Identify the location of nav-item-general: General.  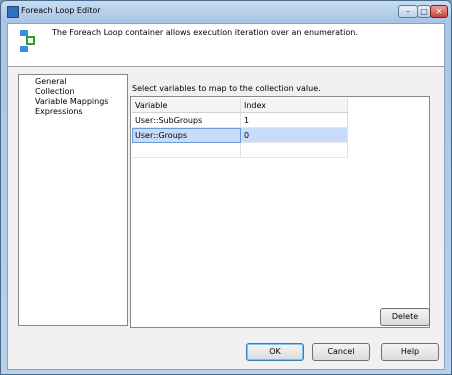
(73, 82).